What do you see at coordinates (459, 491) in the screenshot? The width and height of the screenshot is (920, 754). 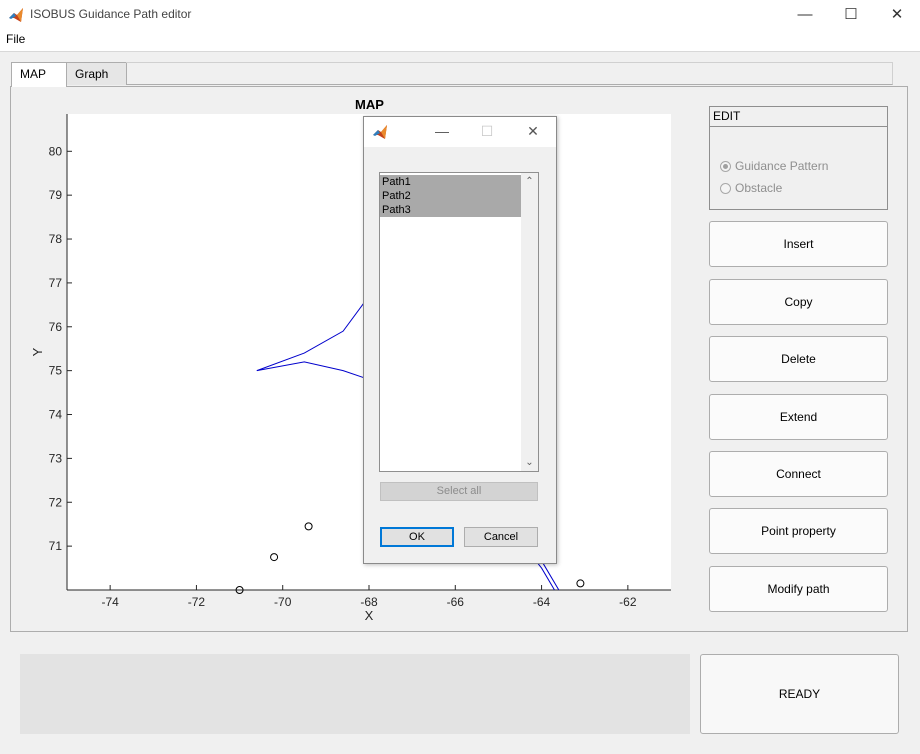 I see `select-all-button: Select all` at bounding box center [459, 491].